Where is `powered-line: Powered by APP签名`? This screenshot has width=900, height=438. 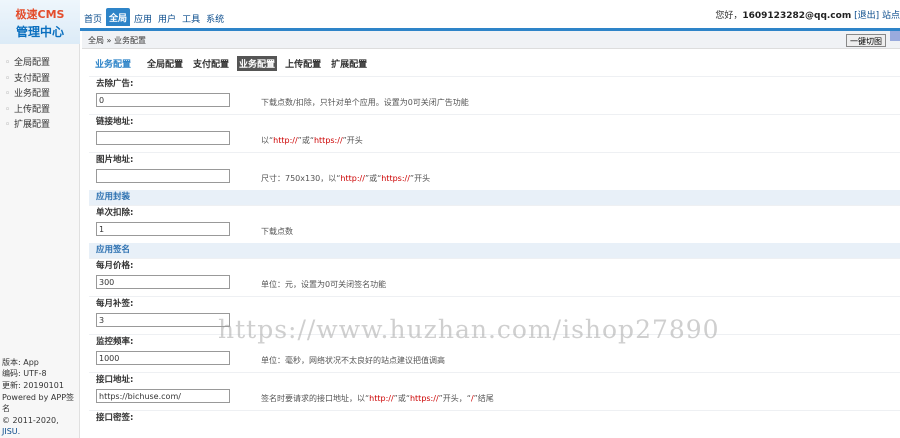 powered-line: Powered by APP签名 is located at coordinates (38, 403).